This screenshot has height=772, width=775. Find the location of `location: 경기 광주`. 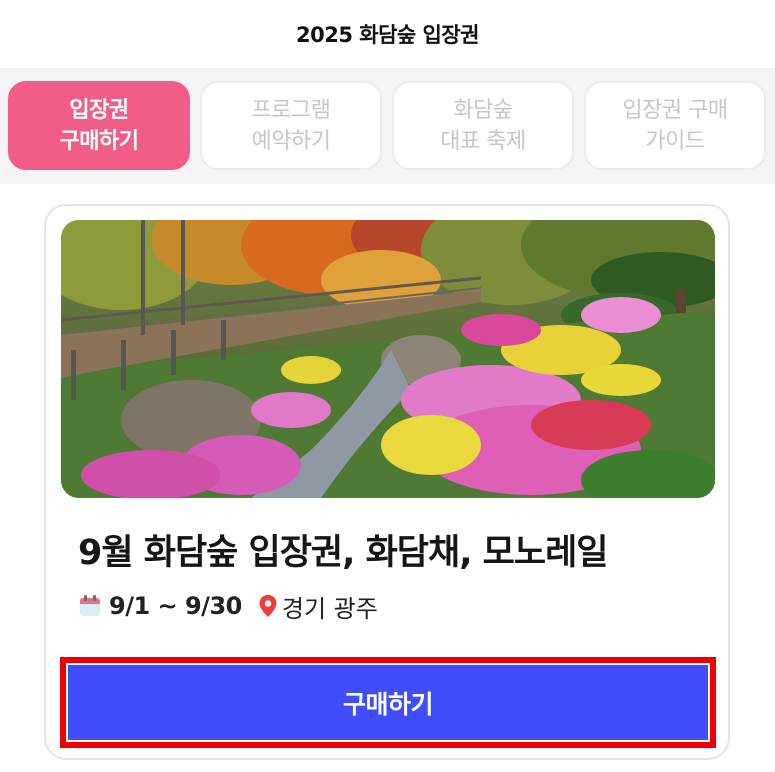

location: 경기 광주 is located at coordinates (329, 608).